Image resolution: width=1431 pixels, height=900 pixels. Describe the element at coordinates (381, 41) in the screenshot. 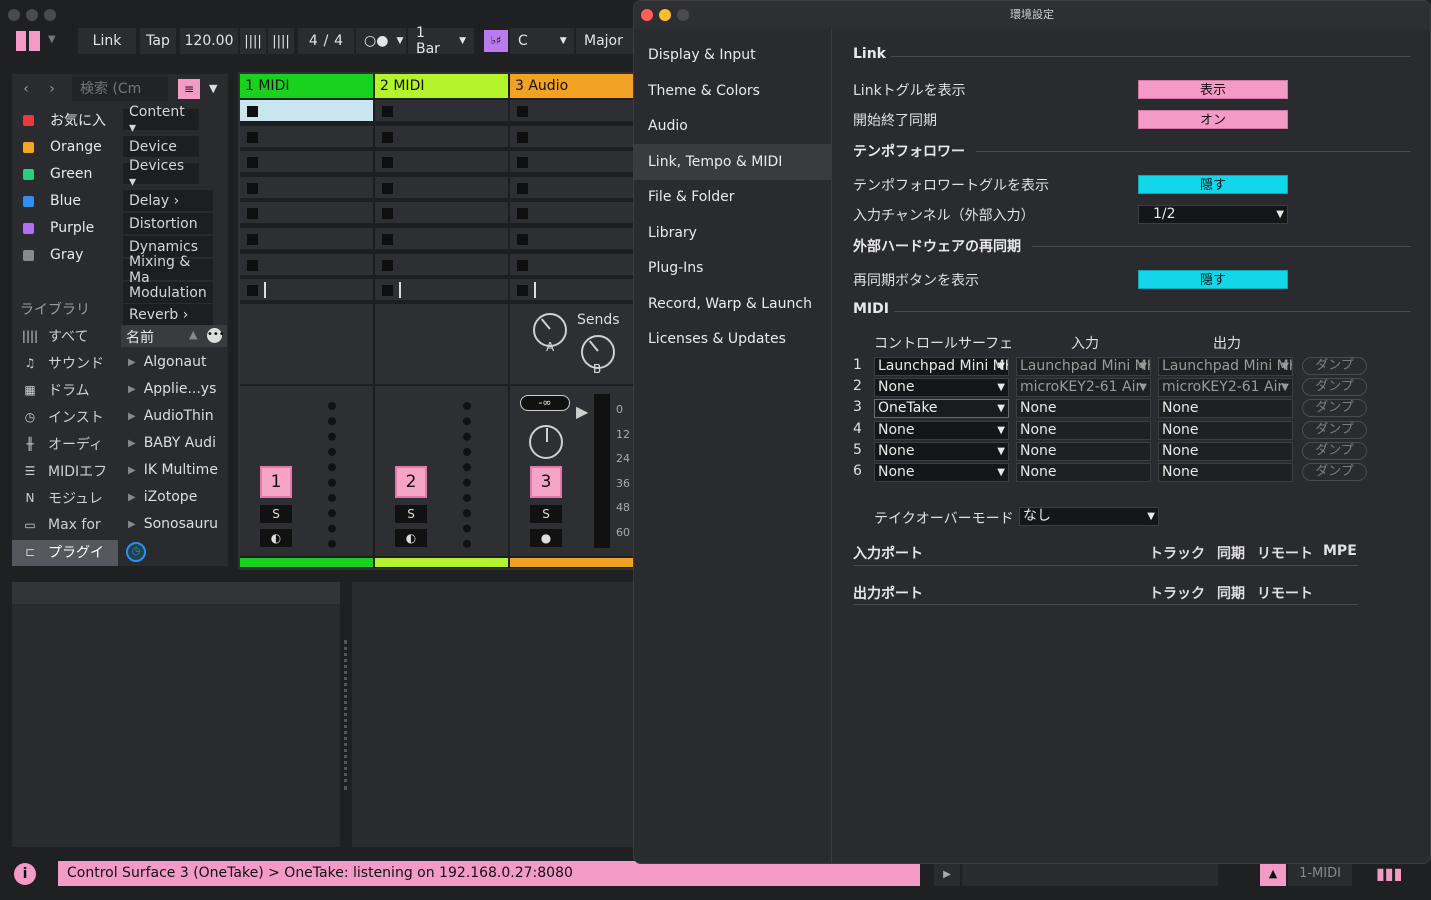

I see `metronome-button: ○● ▼` at that location.